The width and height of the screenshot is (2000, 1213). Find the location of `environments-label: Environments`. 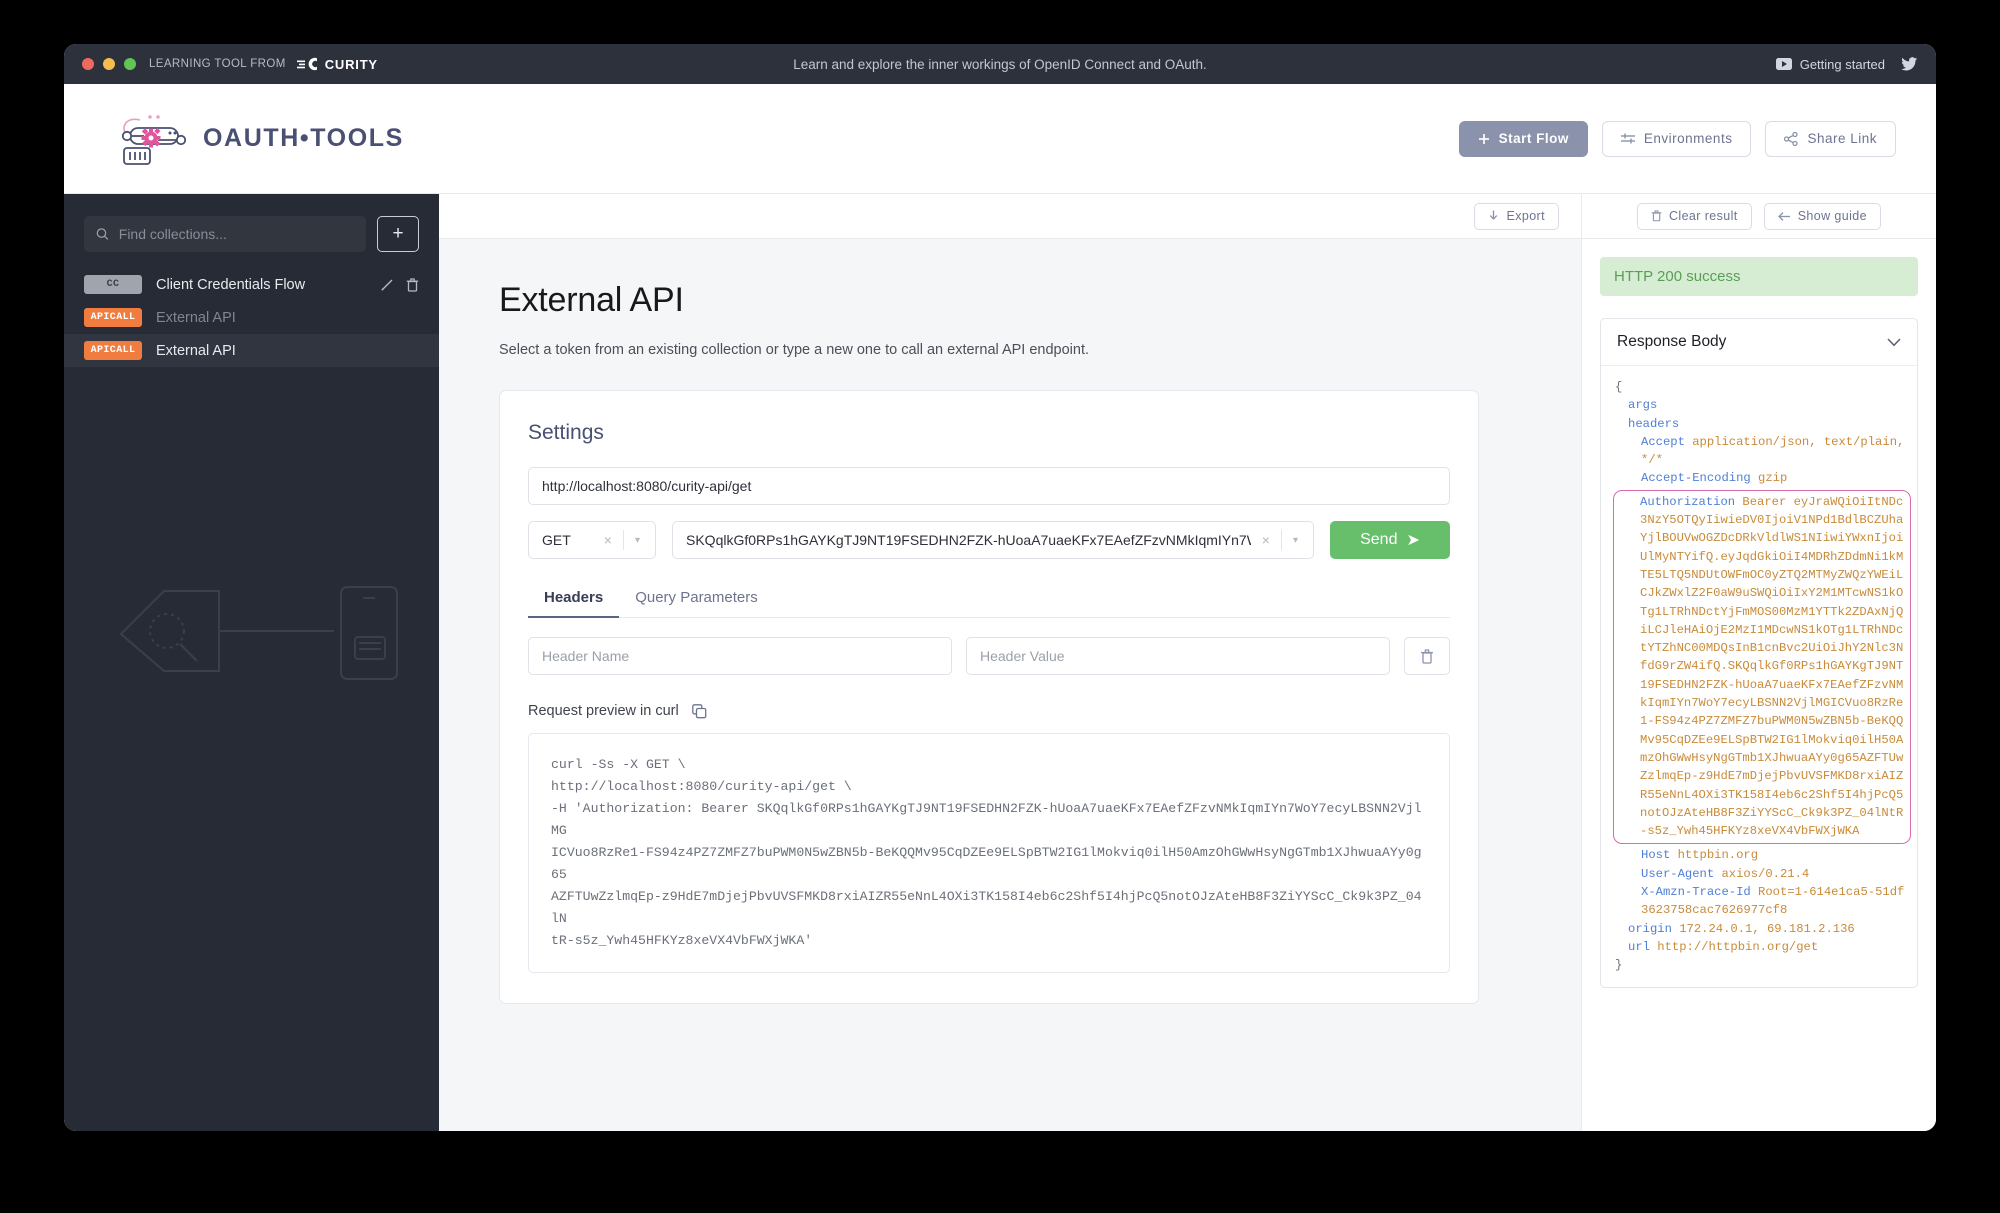

environments-label: Environments is located at coordinates (1688, 138).